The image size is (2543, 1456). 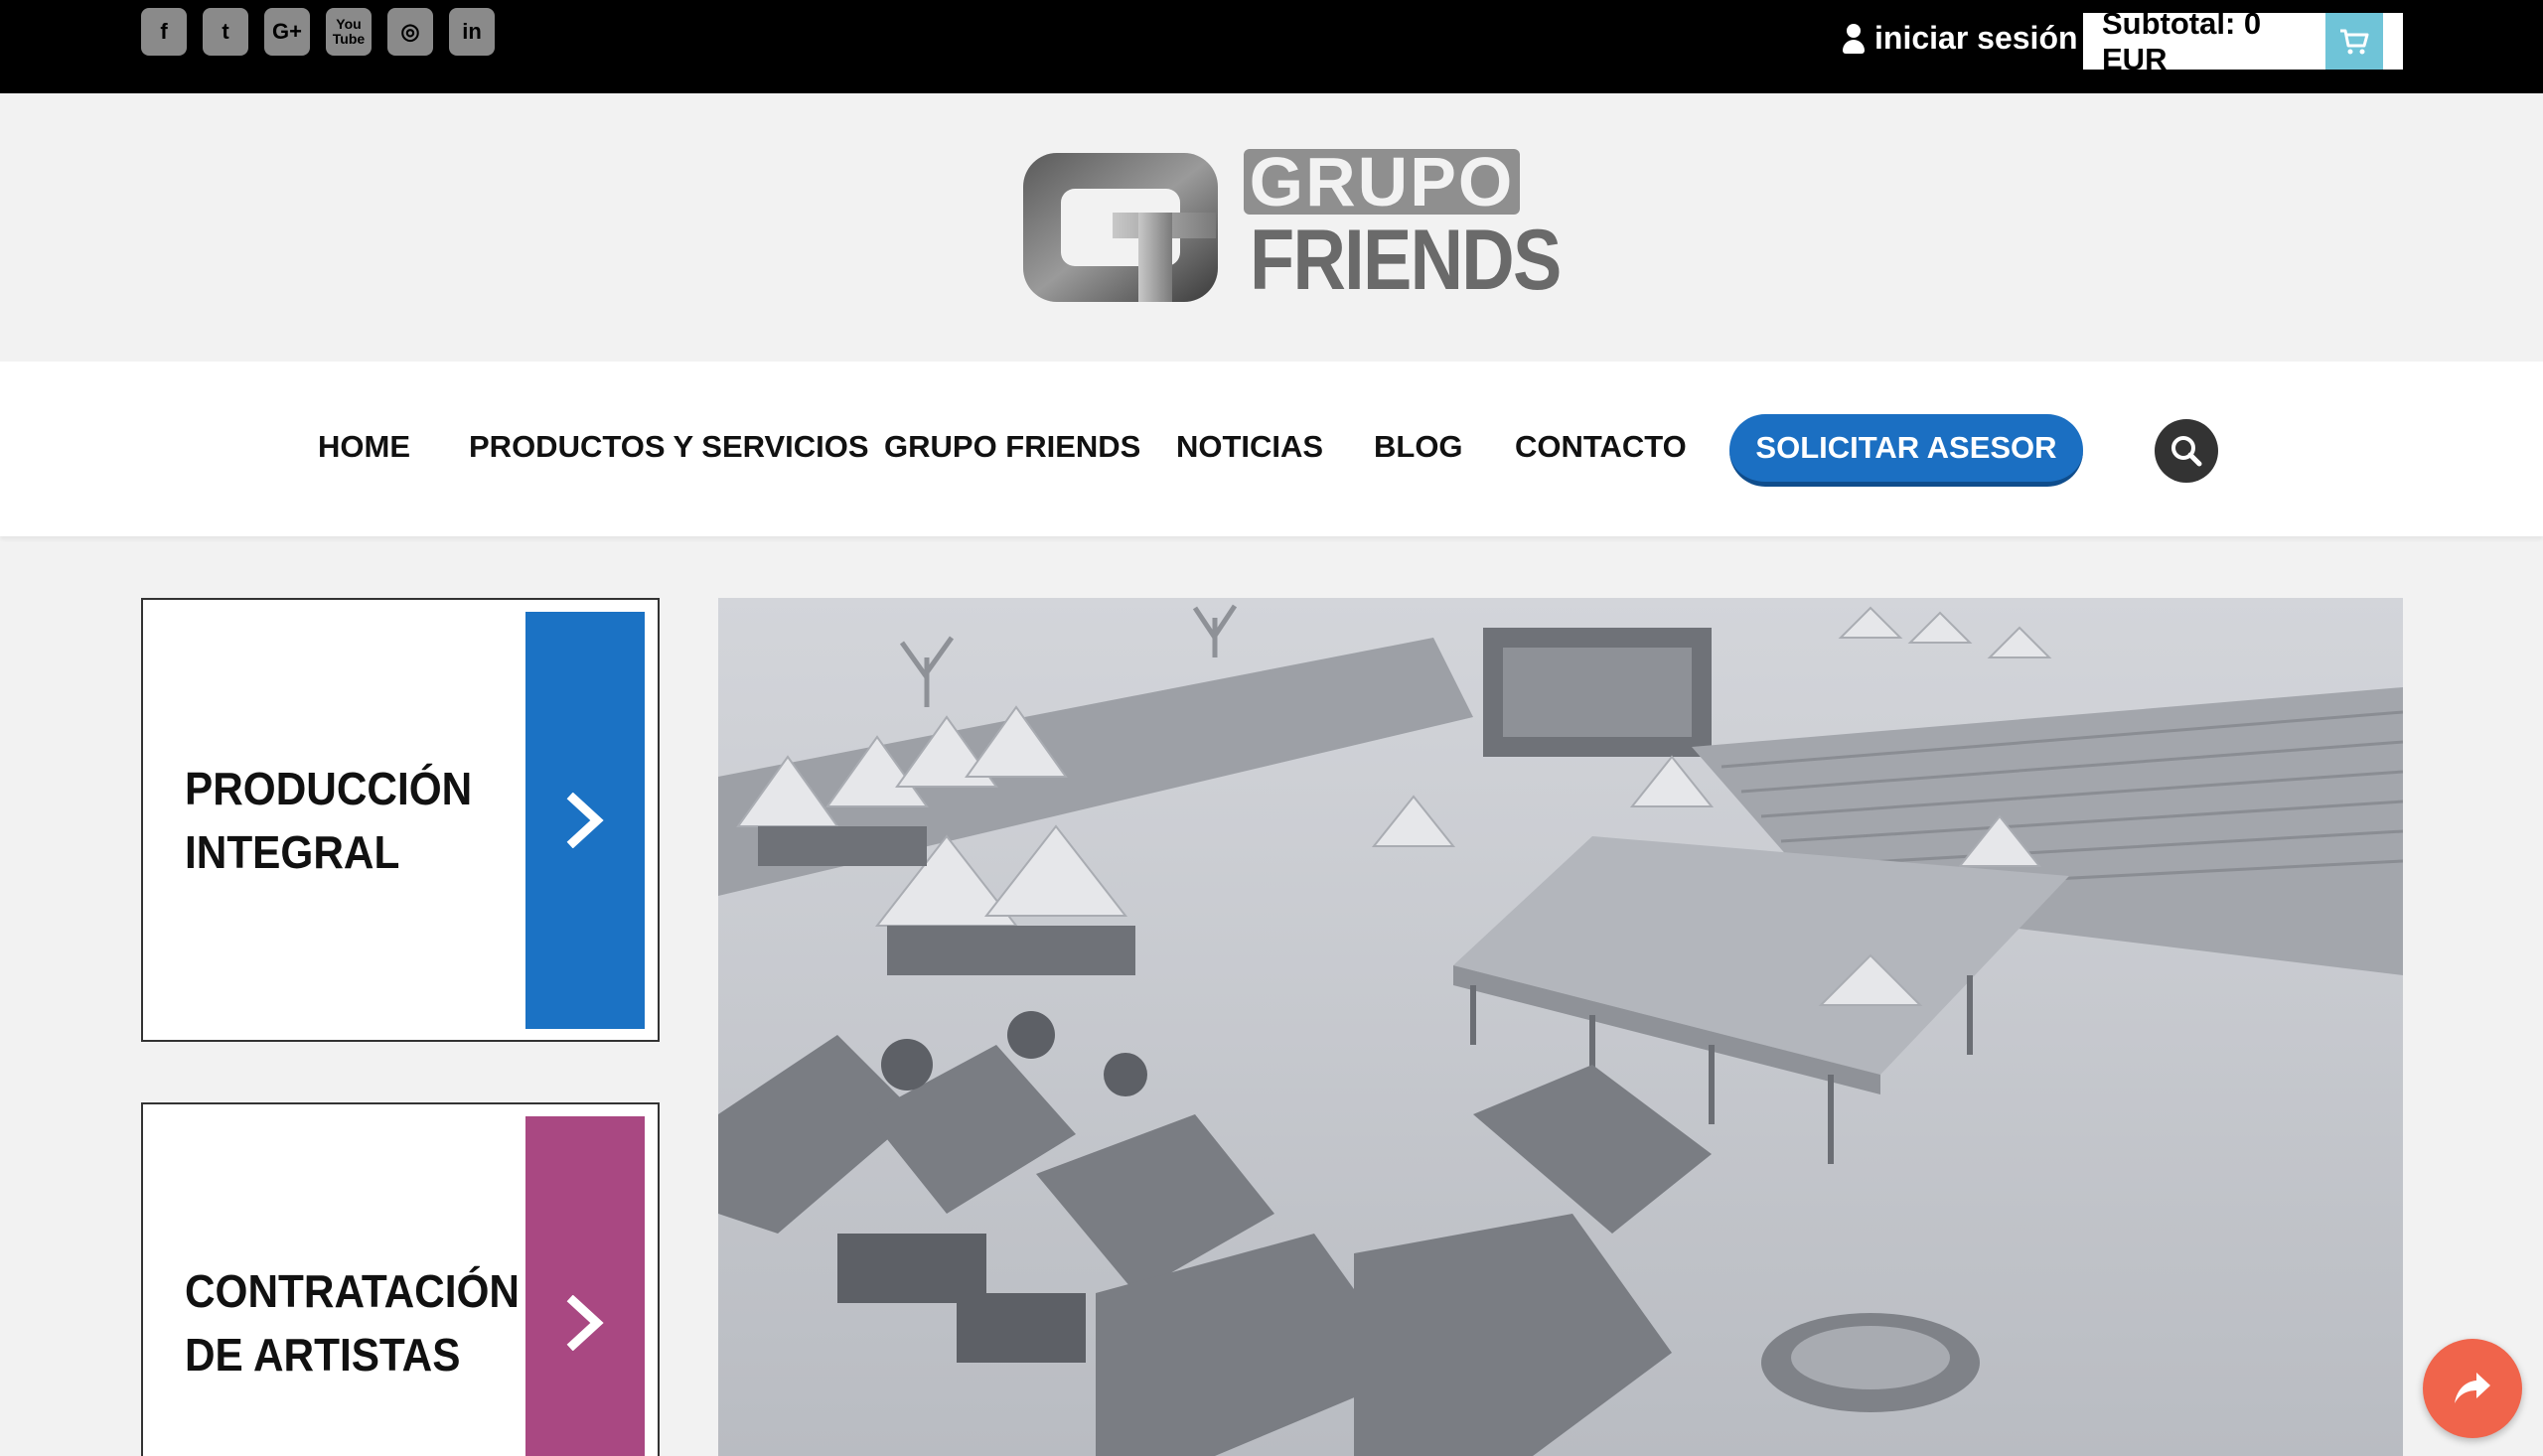 I want to click on cart-widget: Subtotal: 0 EUR, so click(x=2243, y=41).